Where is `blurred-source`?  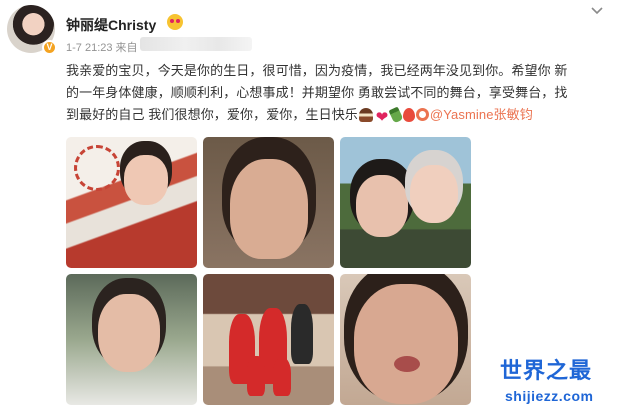 blurred-source is located at coordinates (196, 44).